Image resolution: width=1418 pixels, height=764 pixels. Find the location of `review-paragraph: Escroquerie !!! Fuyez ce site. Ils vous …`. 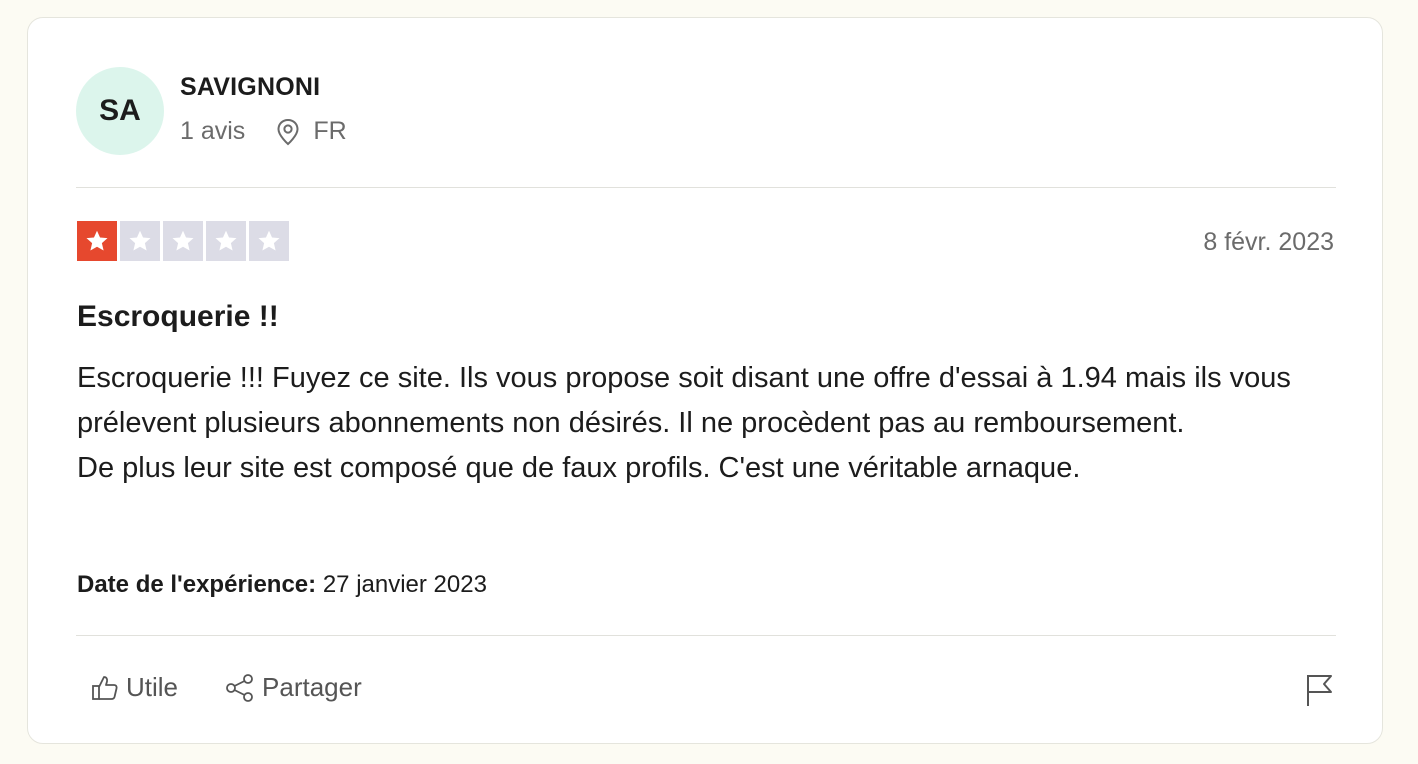

review-paragraph: Escroquerie !!! Fuyez ce site. Ils vous … is located at coordinates (684, 400).